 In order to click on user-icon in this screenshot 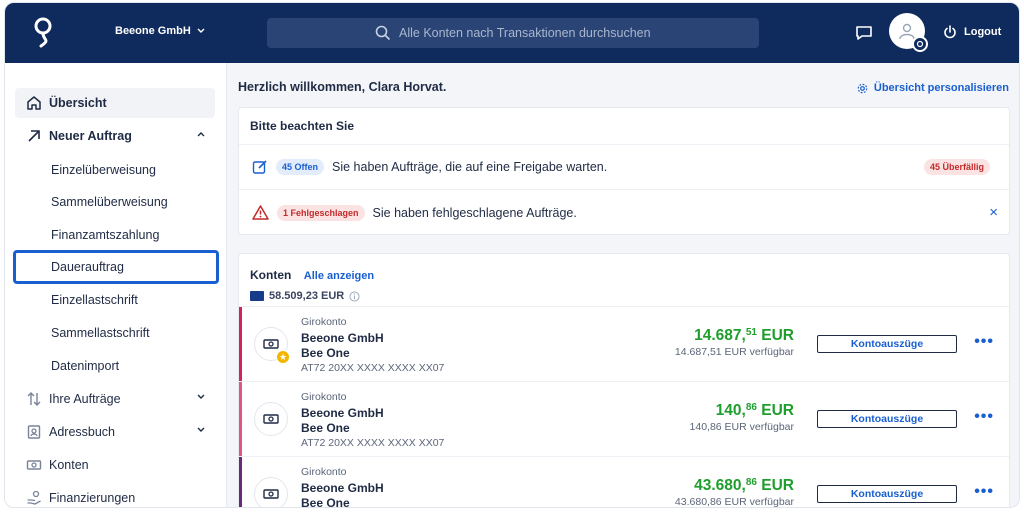, I will do `click(907, 31)`.